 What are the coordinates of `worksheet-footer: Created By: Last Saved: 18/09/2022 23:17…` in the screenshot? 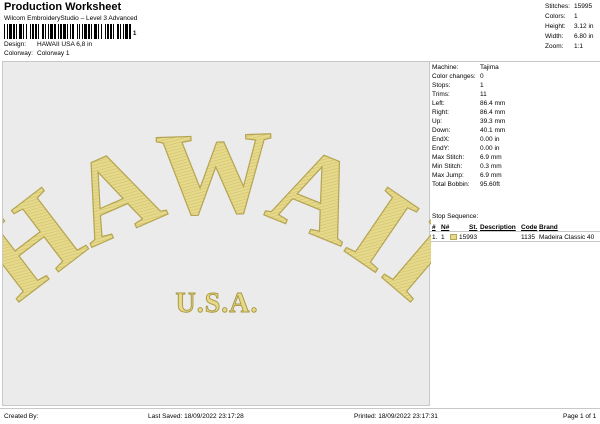 It's located at (300, 416).